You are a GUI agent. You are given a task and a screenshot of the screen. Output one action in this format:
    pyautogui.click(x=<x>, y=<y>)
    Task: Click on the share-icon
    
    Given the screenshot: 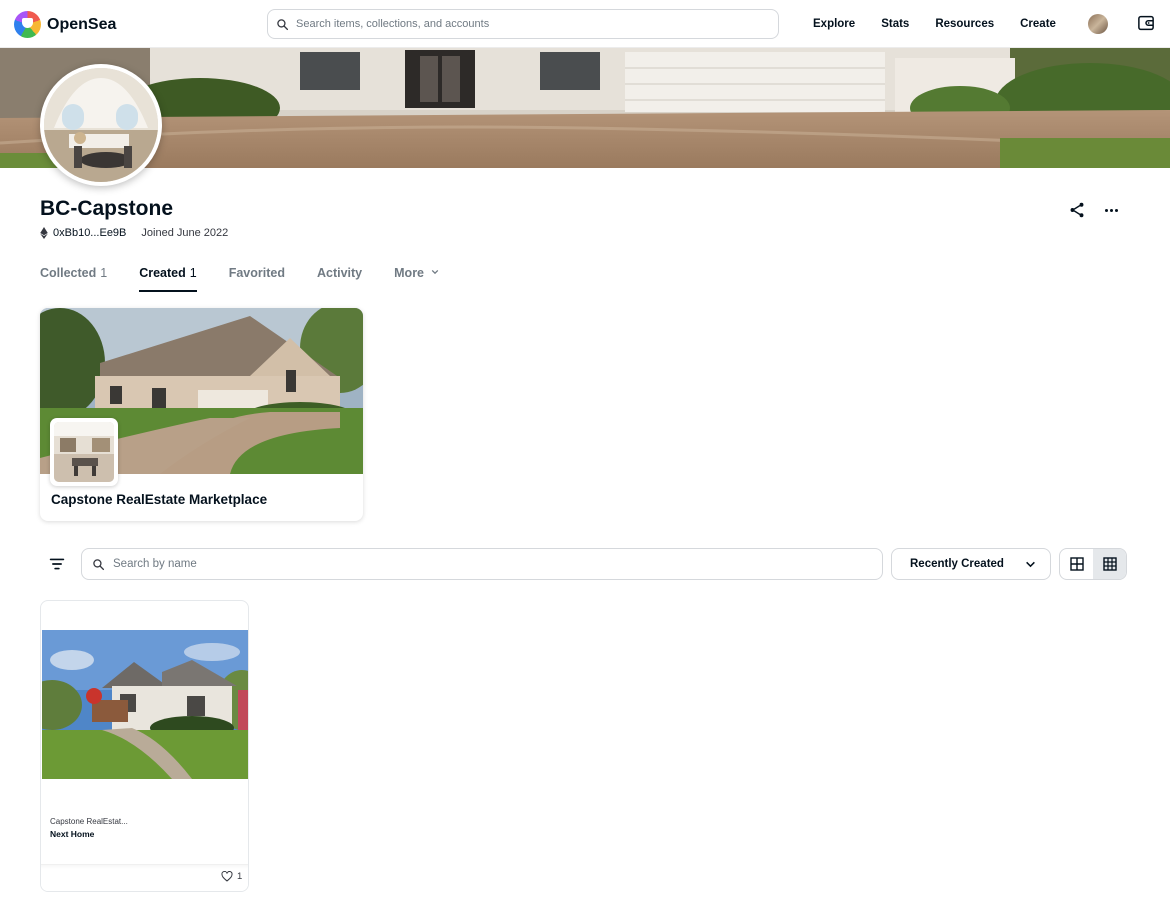 What is the action you would take?
    pyautogui.click(x=1077, y=210)
    